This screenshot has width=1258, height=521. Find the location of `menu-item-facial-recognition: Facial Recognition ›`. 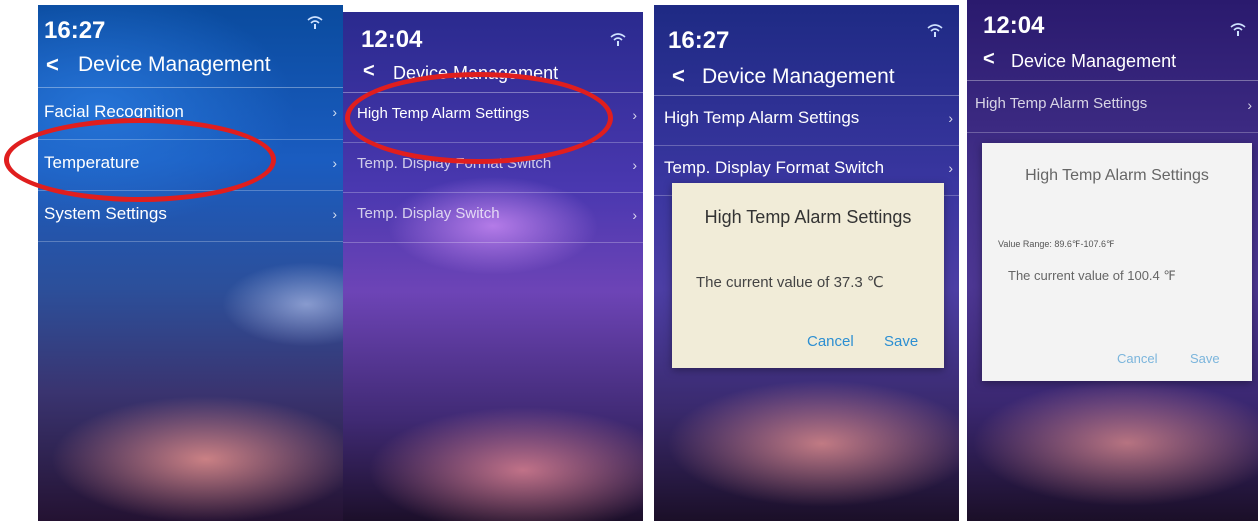

menu-item-facial-recognition: Facial Recognition › is located at coordinates (190, 114).